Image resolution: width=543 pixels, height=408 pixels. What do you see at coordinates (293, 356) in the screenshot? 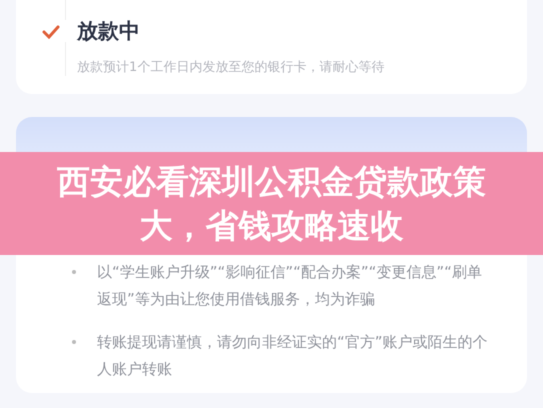
I see `notice-item: 转账提现请谨慎，请勿向非经证实的“官方”账户或陌生的个人账户转账` at bounding box center [293, 356].